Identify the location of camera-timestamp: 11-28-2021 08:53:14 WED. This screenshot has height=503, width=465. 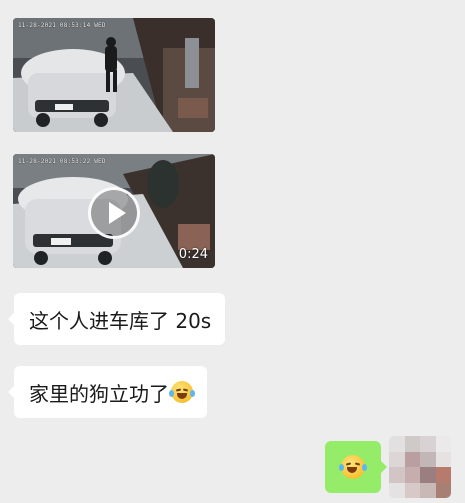
(62, 25).